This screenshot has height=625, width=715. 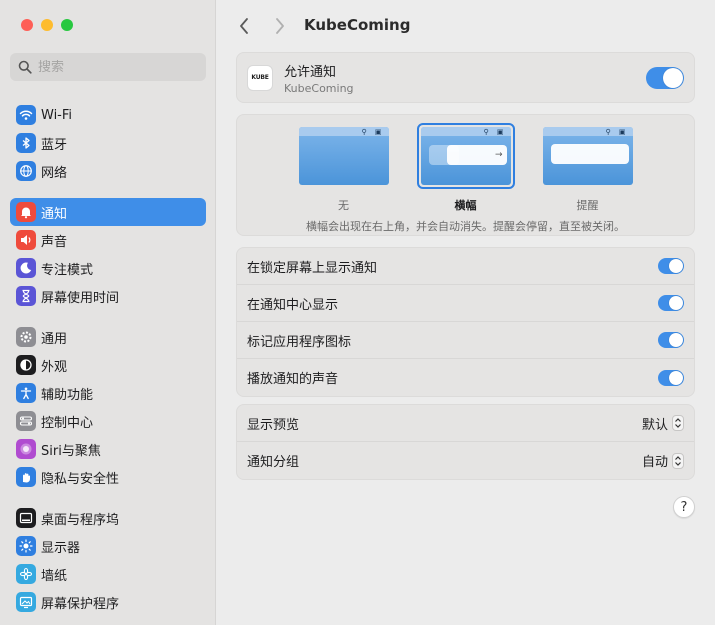 What do you see at coordinates (26, 449) in the screenshot?
I see `siri-icon` at bounding box center [26, 449].